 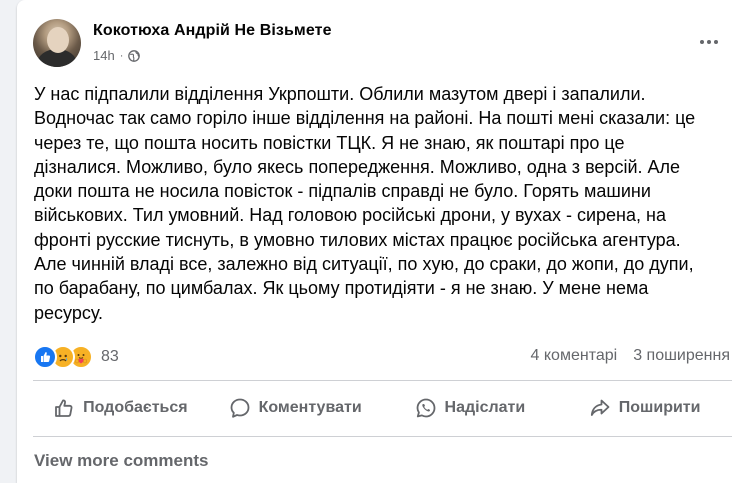 I want to click on thumbs-up-icon, so click(x=64, y=408).